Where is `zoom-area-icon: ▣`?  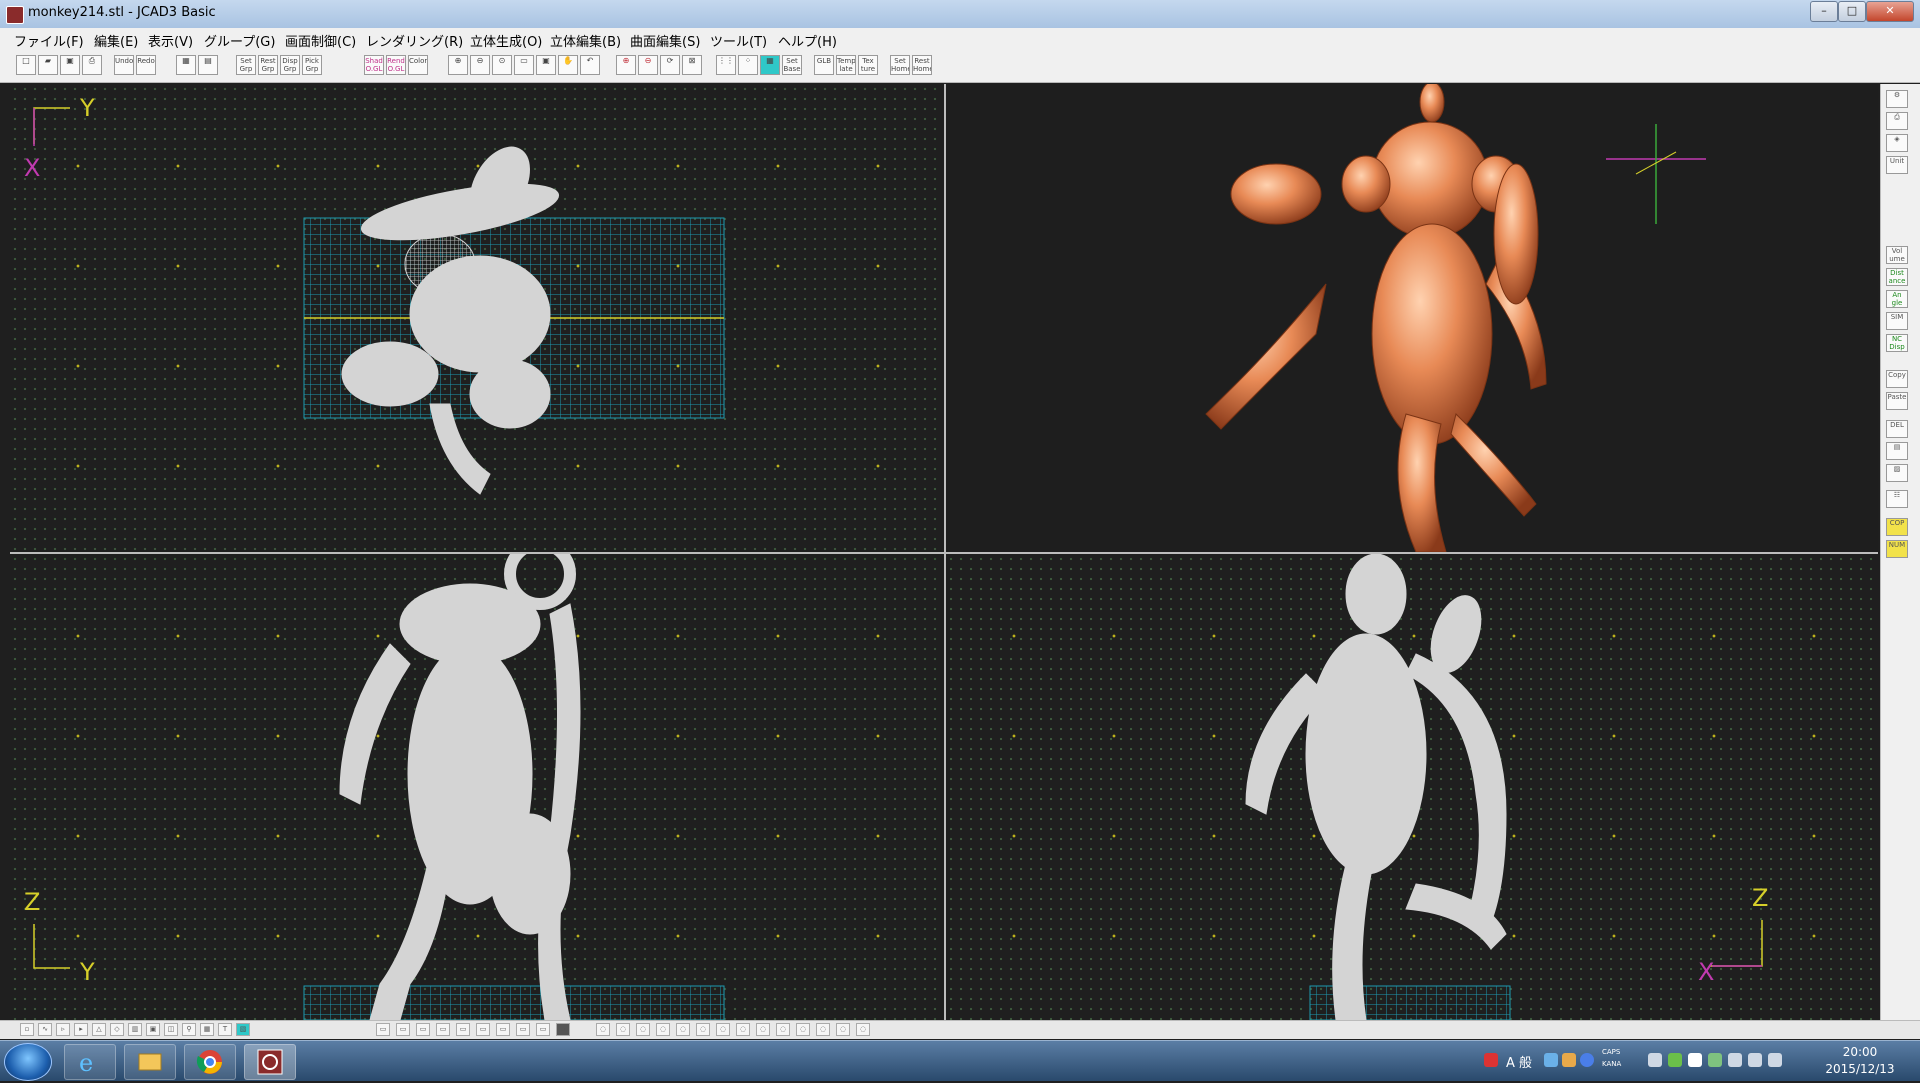 zoom-area-icon: ▣ is located at coordinates (546, 65).